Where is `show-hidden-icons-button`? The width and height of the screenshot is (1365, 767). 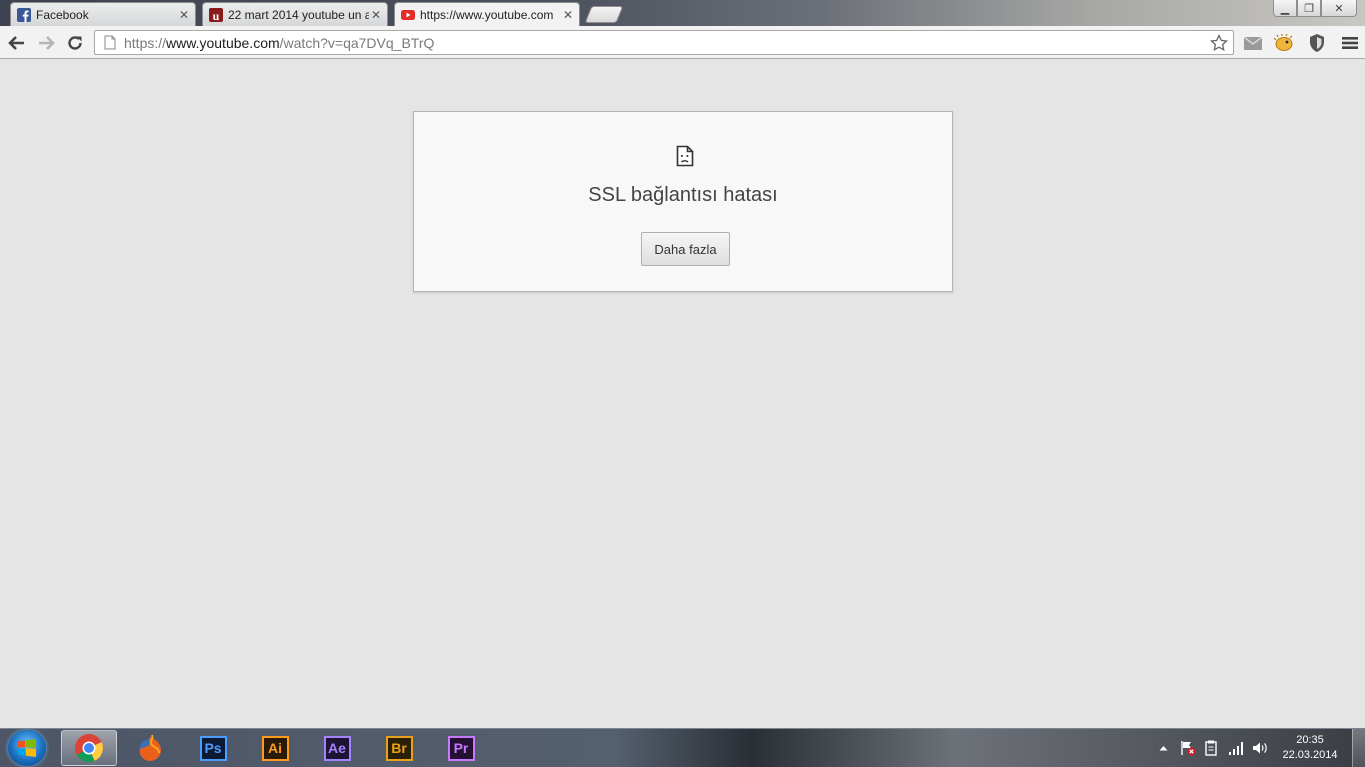
show-hidden-icons-button is located at coordinates (1163, 748).